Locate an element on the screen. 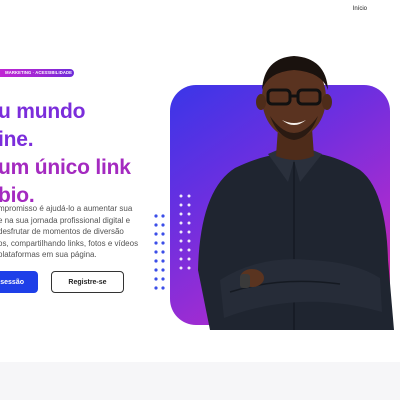  footer-band is located at coordinates (200, 381).